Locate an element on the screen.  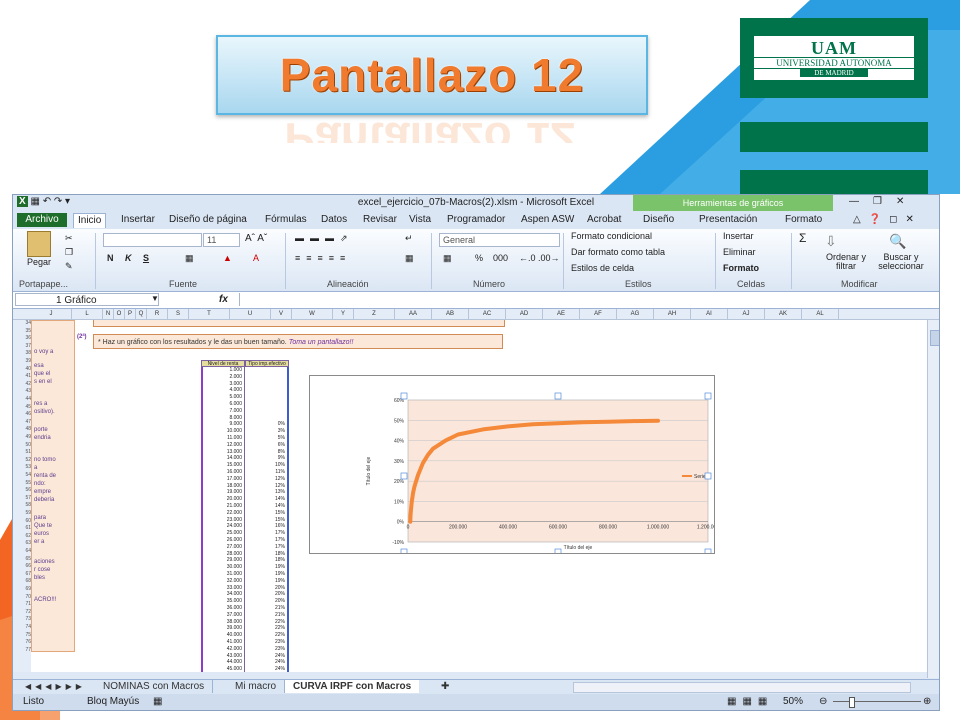
align-top-icons: ▬▬▬⇗ is located at coordinates (324, 238).